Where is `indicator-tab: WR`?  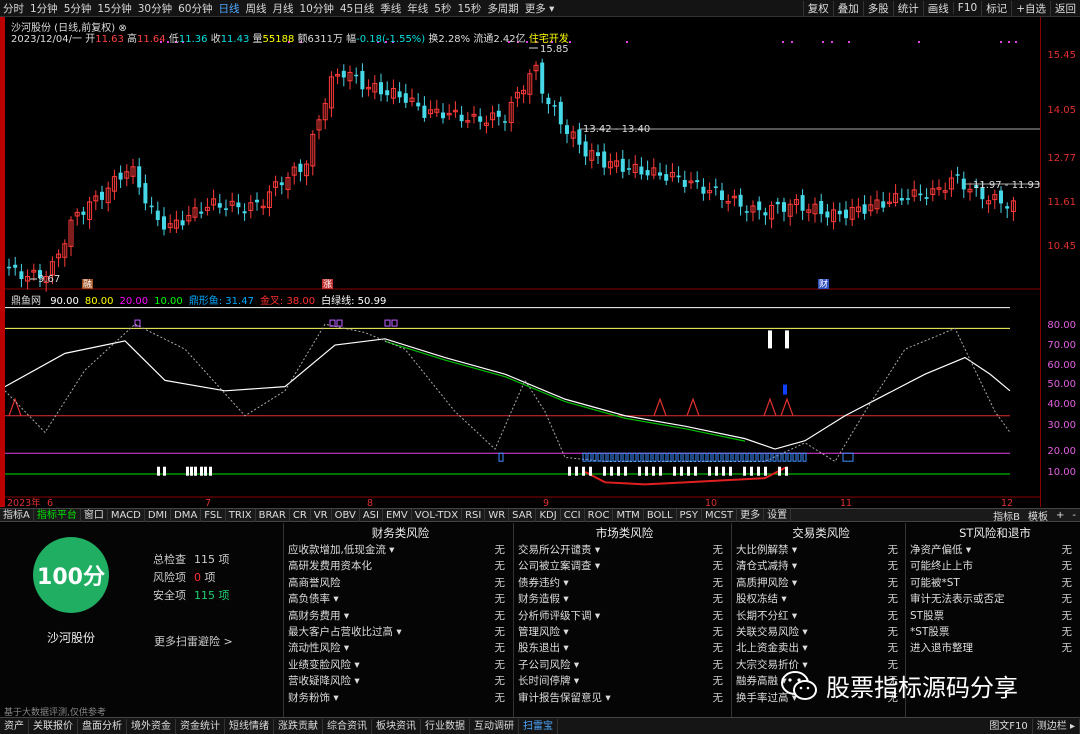 indicator-tab: WR is located at coordinates (497, 515).